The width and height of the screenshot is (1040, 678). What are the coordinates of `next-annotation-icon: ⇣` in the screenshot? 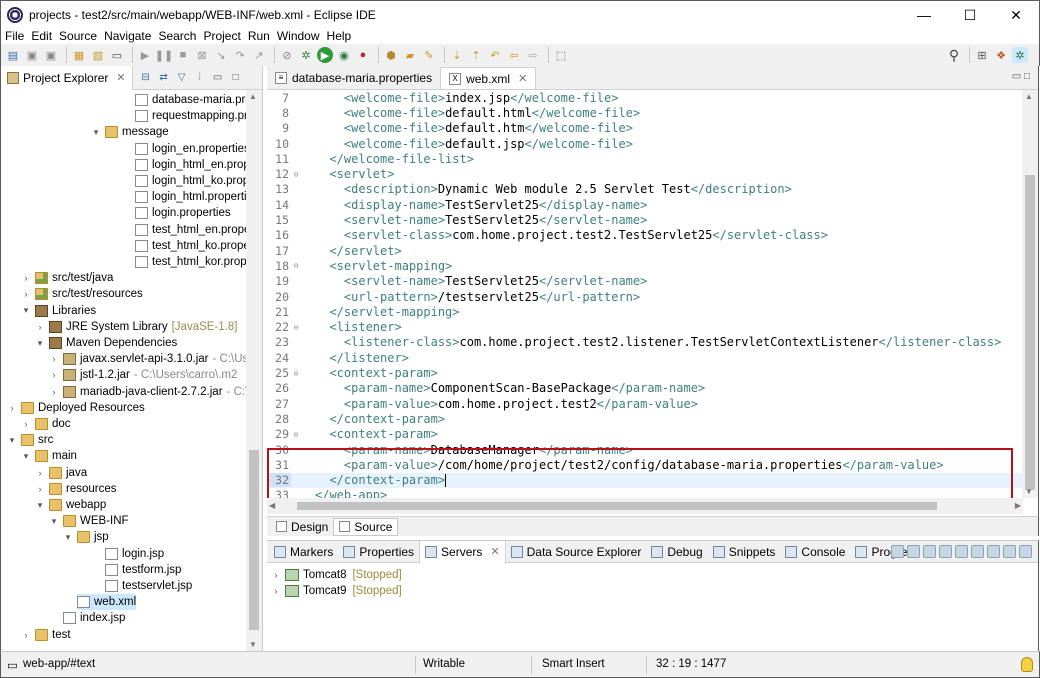 It's located at (457, 55).